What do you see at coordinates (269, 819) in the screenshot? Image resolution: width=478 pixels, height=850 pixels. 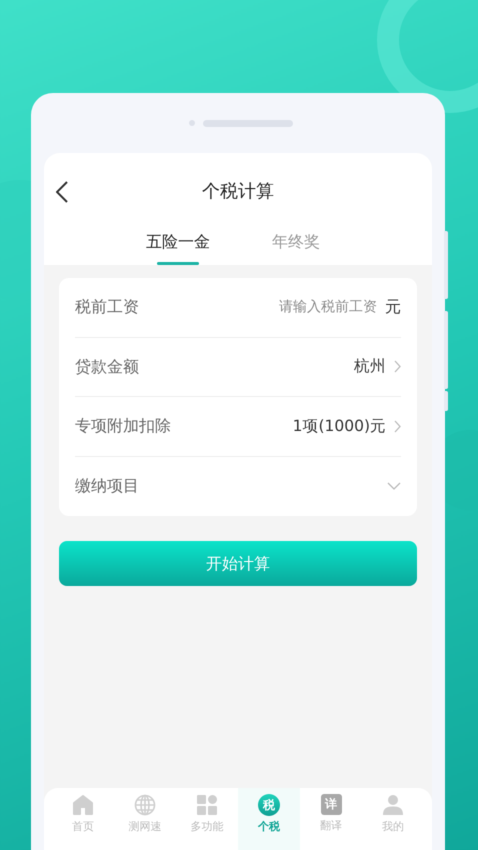 I see `nav-tab: 税 个税` at bounding box center [269, 819].